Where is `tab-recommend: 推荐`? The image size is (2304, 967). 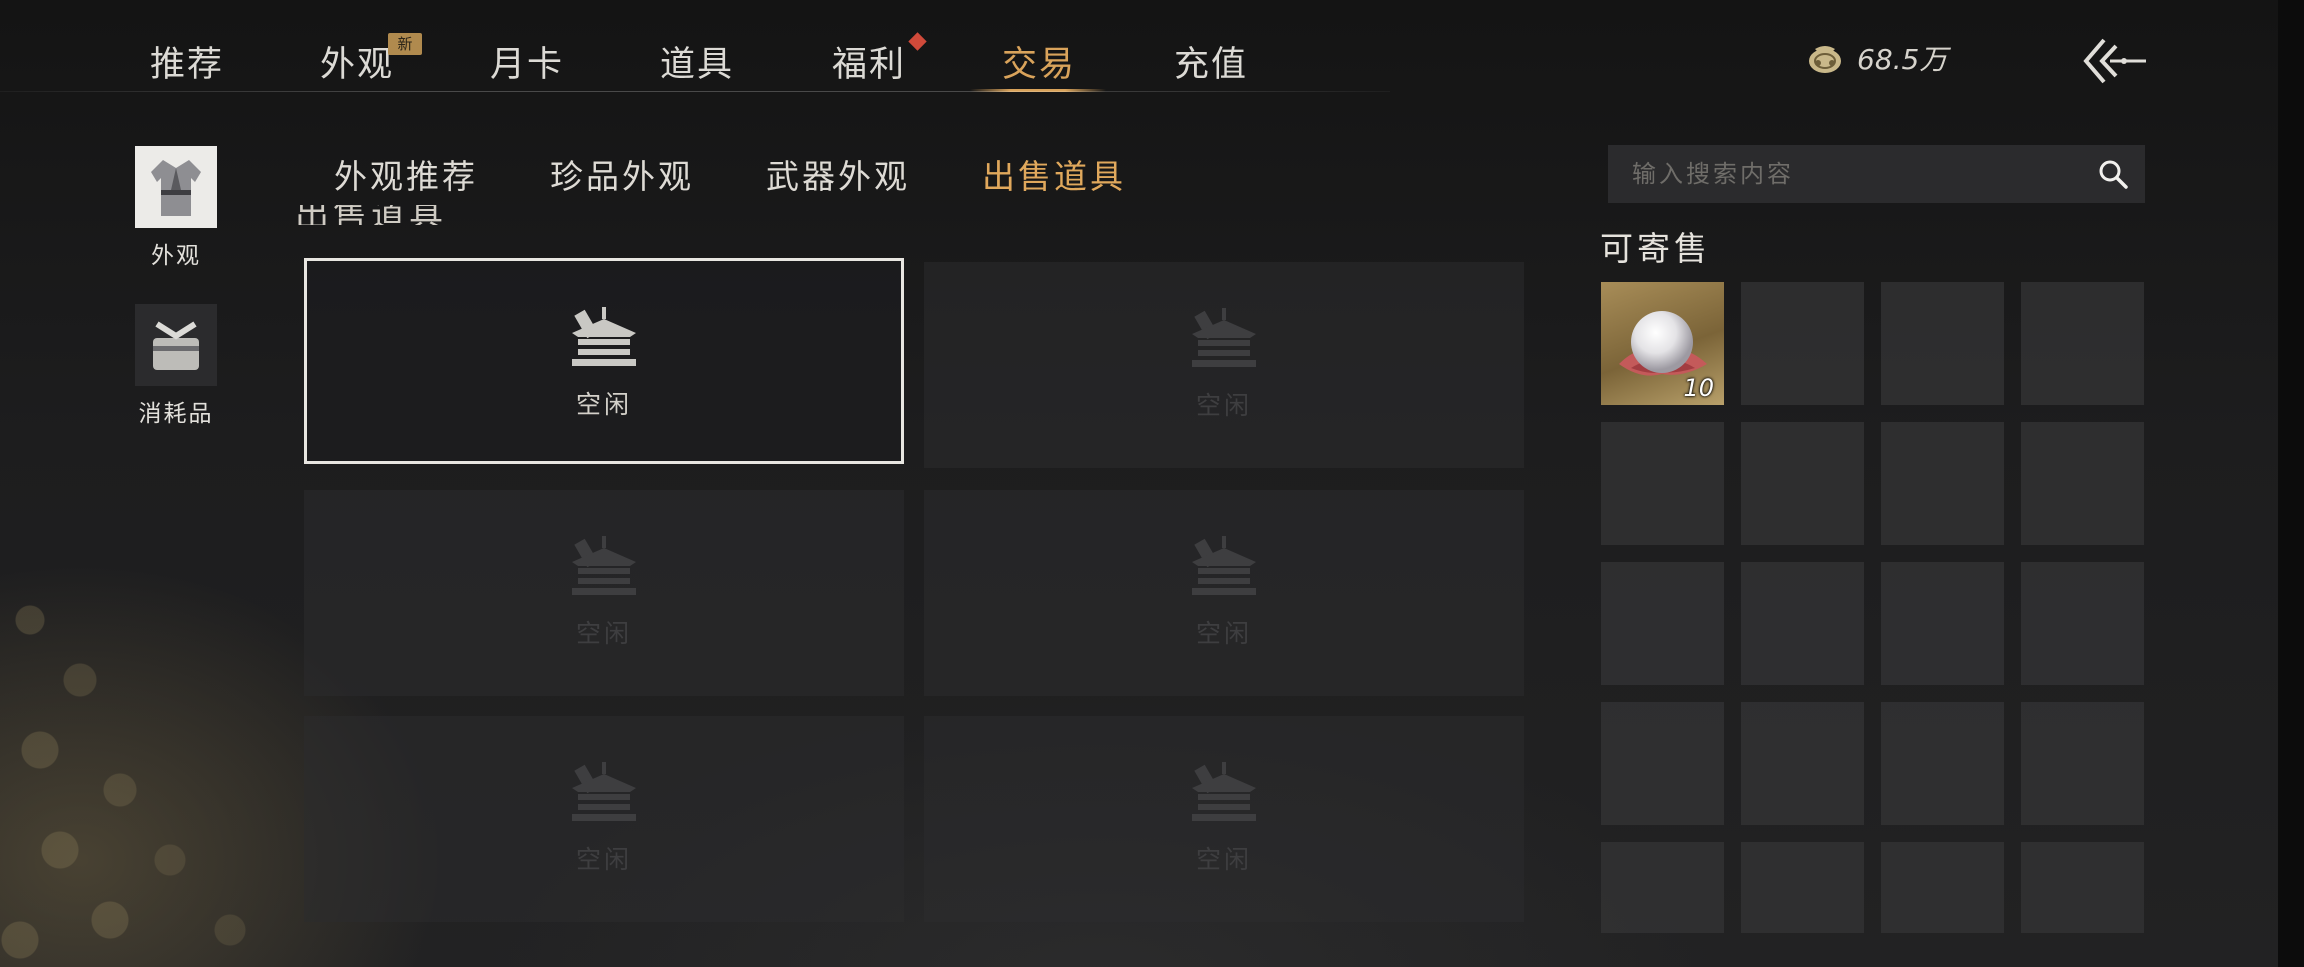 tab-recommend: 推荐 is located at coordinates (187, 60).